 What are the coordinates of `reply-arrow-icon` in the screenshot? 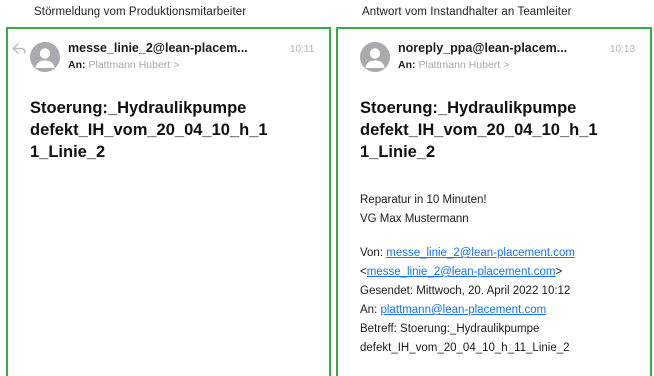 It's located at (19, 49).